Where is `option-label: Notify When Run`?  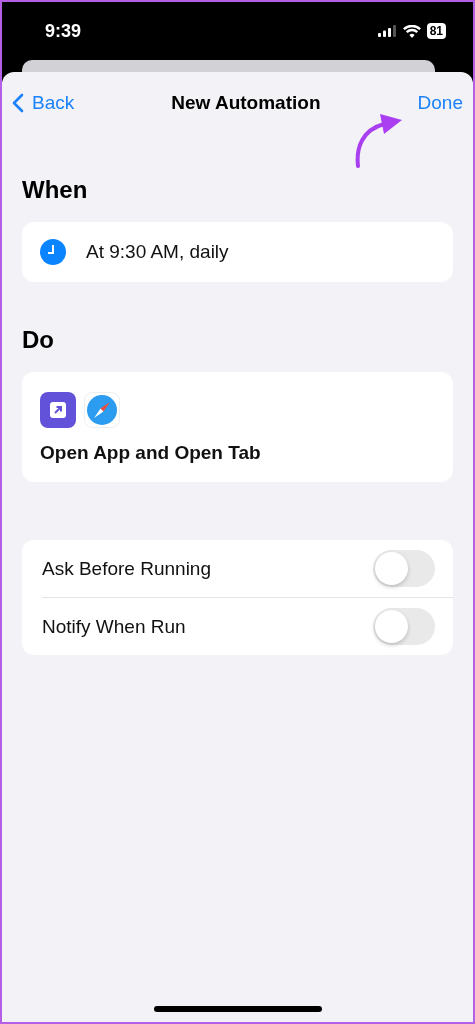
option-label: Notify When Run is located at coordinates (114, 626).